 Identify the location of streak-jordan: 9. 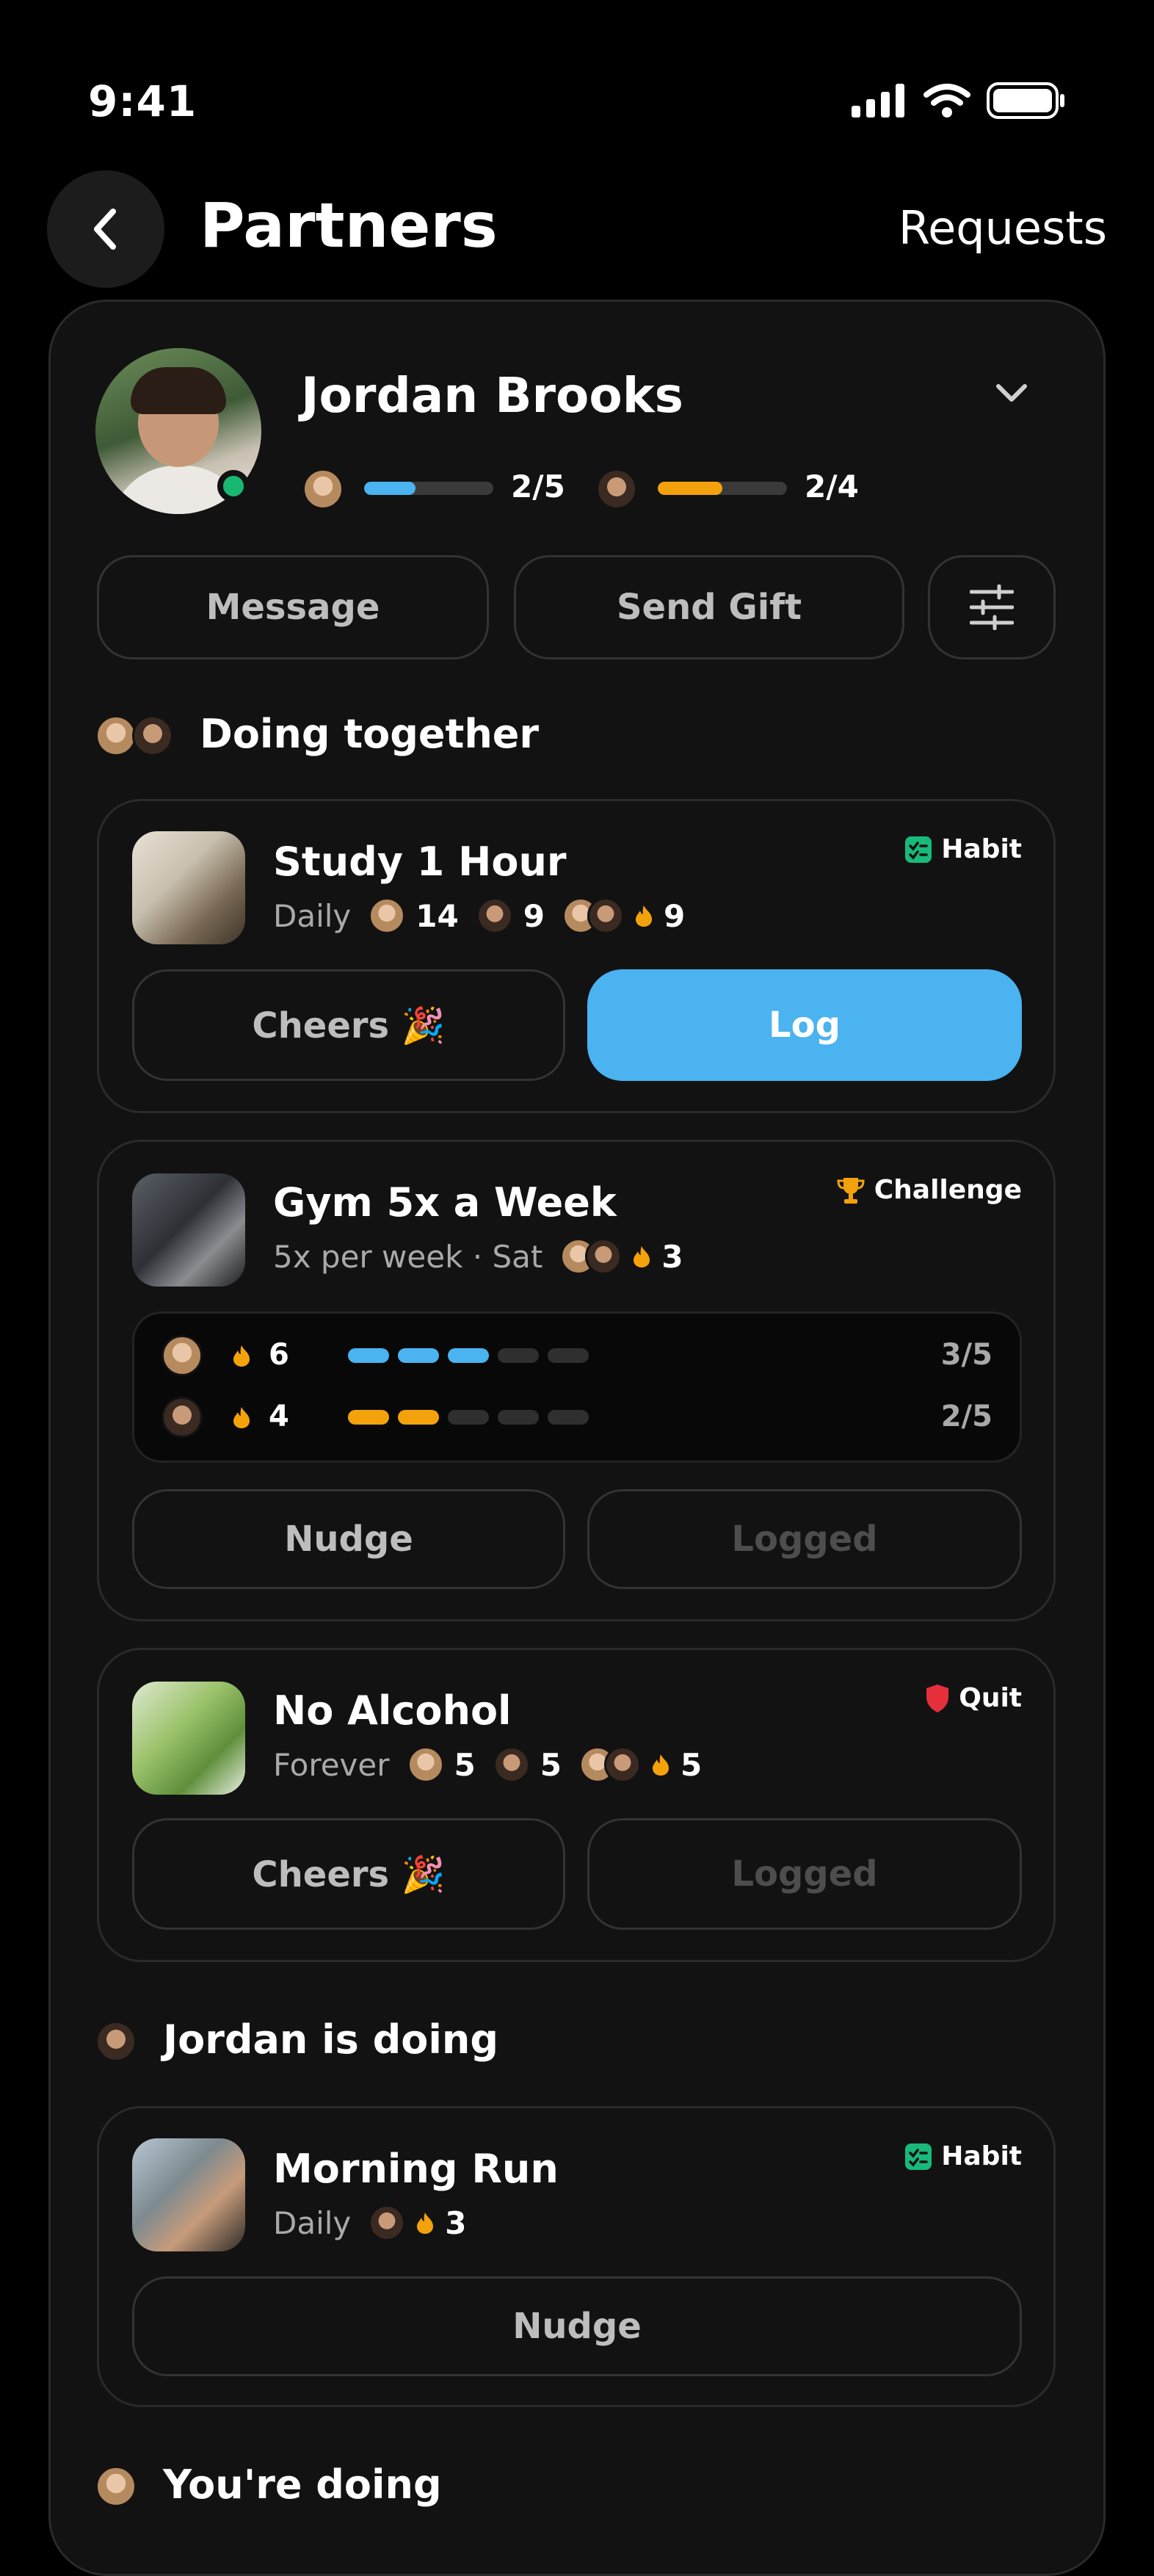
(534, 915).